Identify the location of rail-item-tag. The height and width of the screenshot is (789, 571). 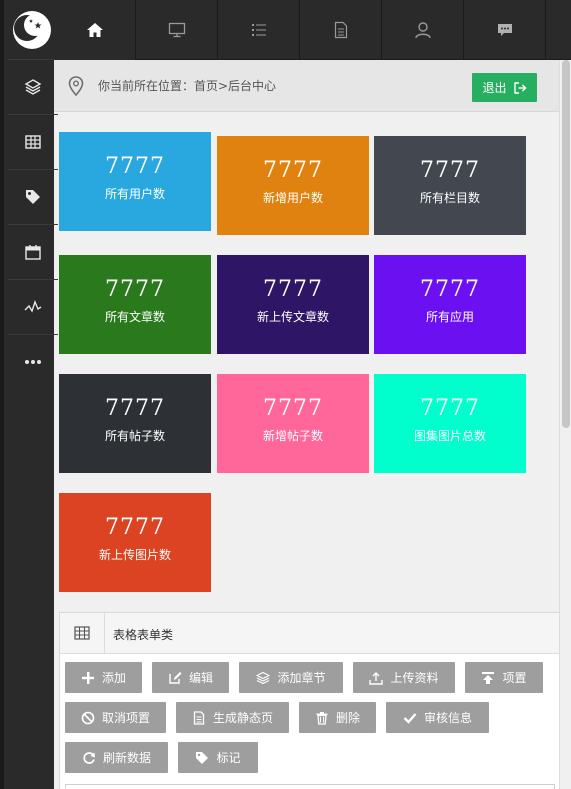
(33, 196).